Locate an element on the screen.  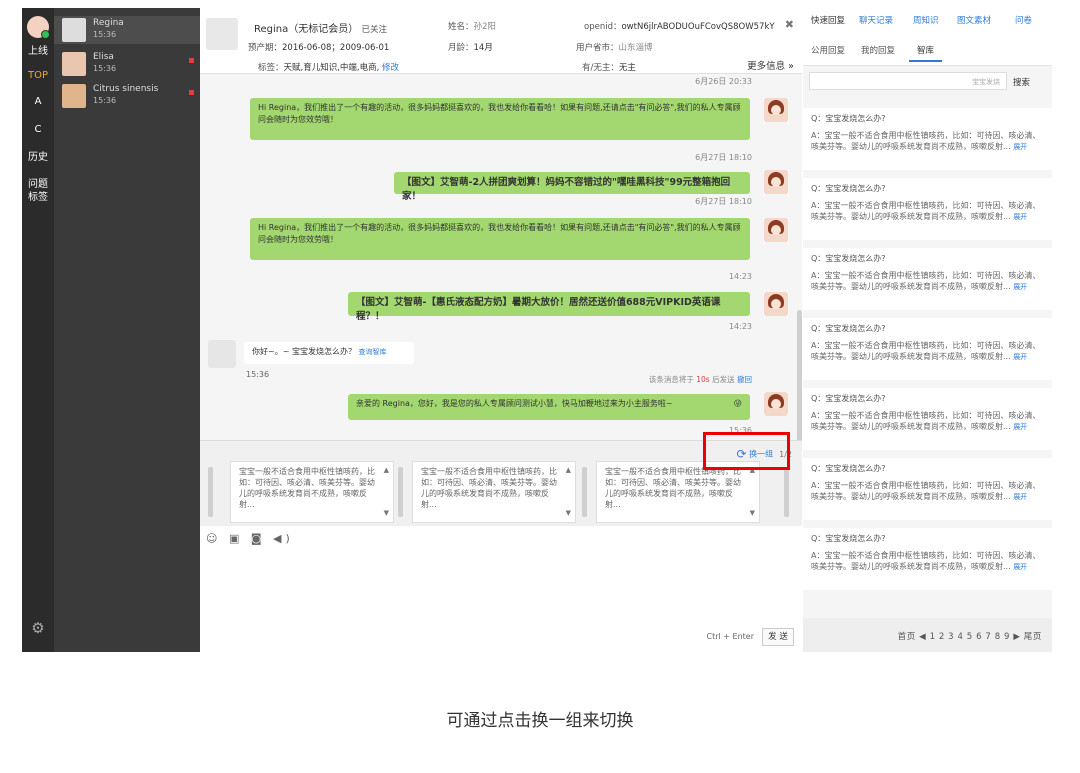
my-avatar is located at coordinates (38, 27).